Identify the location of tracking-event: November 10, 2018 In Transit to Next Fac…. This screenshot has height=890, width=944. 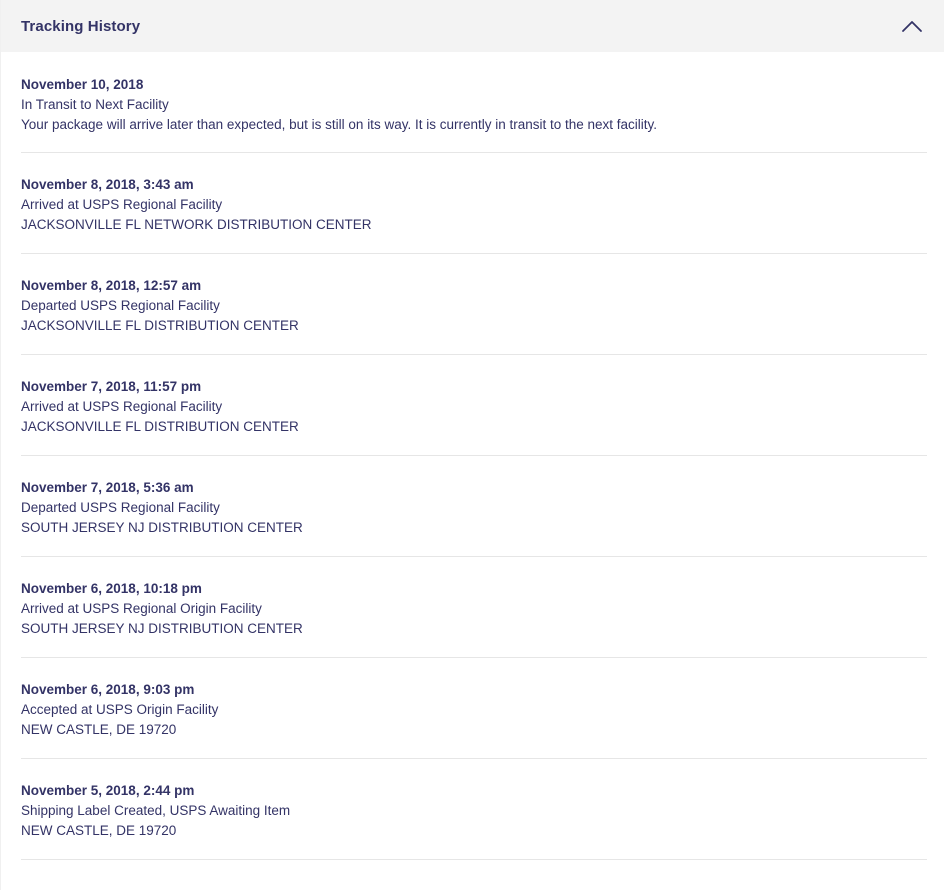
(474, 102).